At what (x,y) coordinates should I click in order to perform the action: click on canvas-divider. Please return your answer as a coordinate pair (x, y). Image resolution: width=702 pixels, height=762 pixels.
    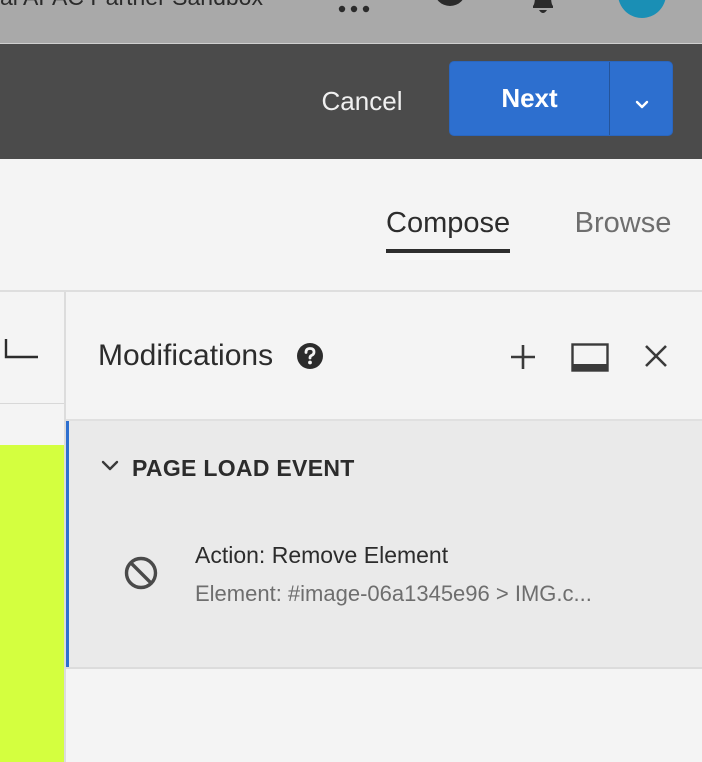
    Looking at the image, I should click on (32, 403).